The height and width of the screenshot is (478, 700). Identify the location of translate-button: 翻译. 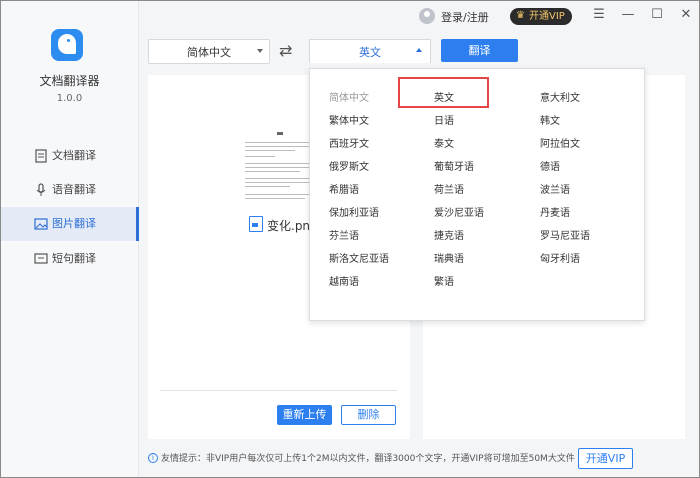
(479, 50).